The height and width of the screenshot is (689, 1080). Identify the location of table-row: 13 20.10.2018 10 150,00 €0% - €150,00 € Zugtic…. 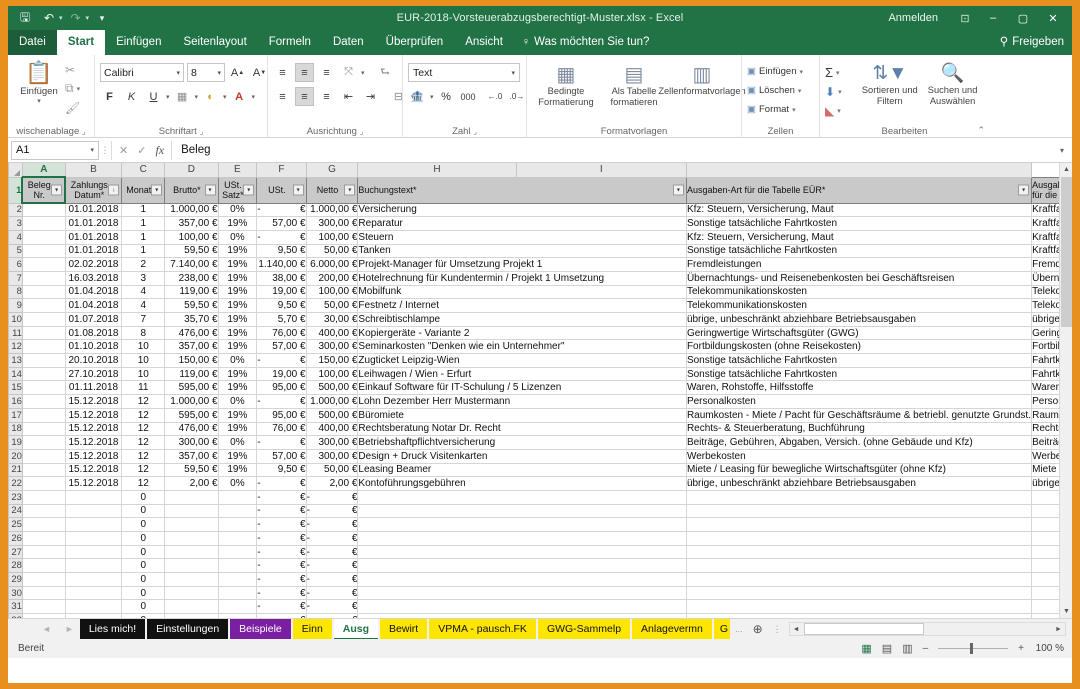
(540, 360).